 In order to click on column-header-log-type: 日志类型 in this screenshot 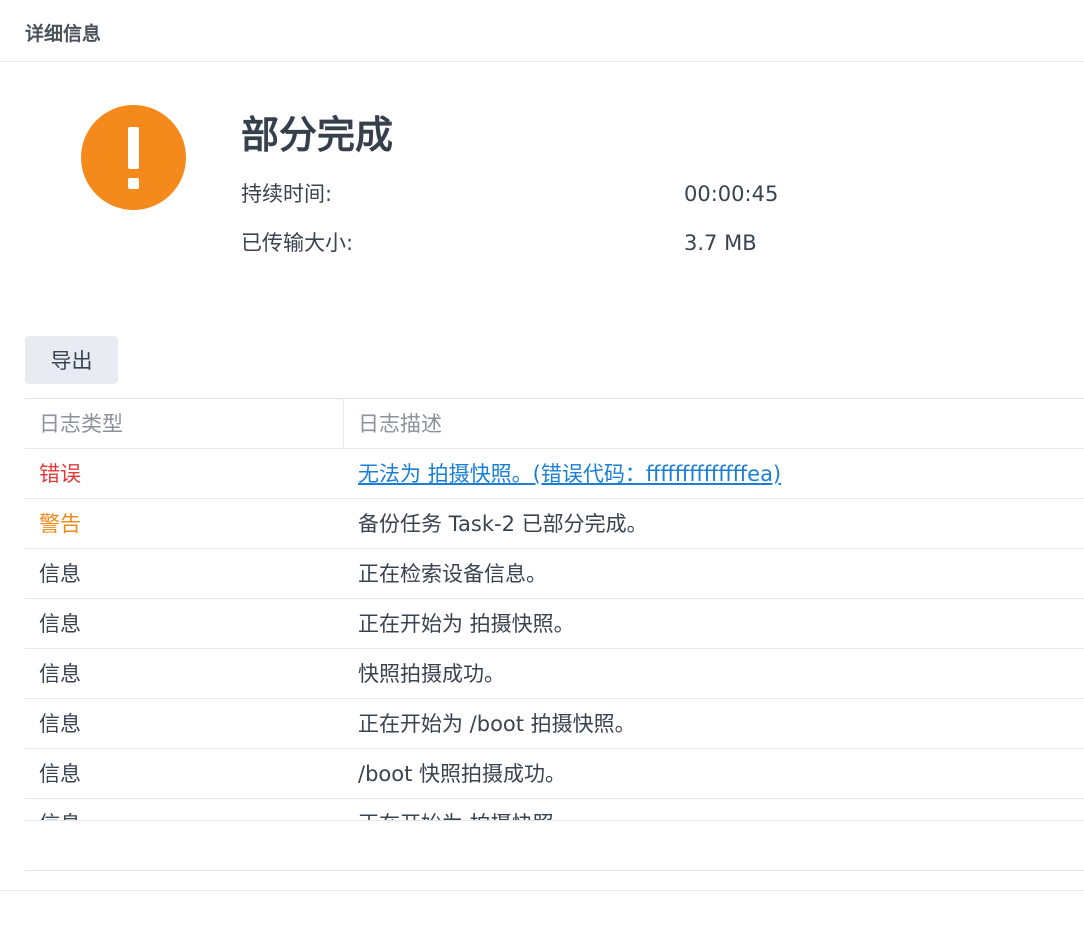, I will do `click(81, 424)`.